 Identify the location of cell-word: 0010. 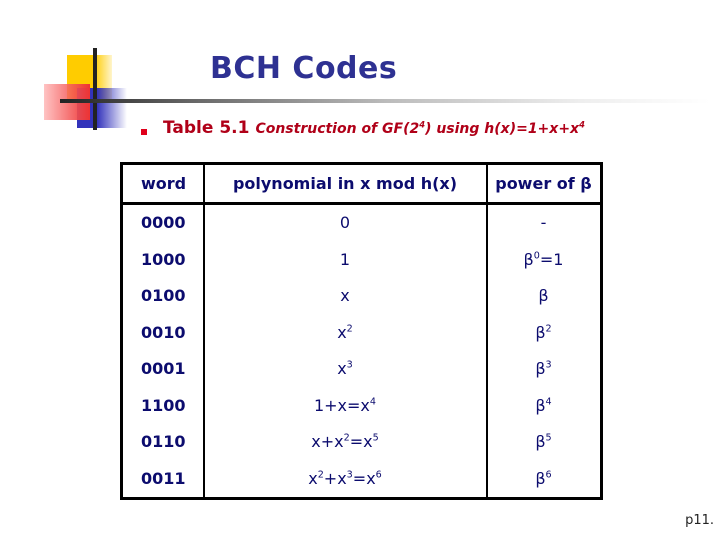
(163, 332).